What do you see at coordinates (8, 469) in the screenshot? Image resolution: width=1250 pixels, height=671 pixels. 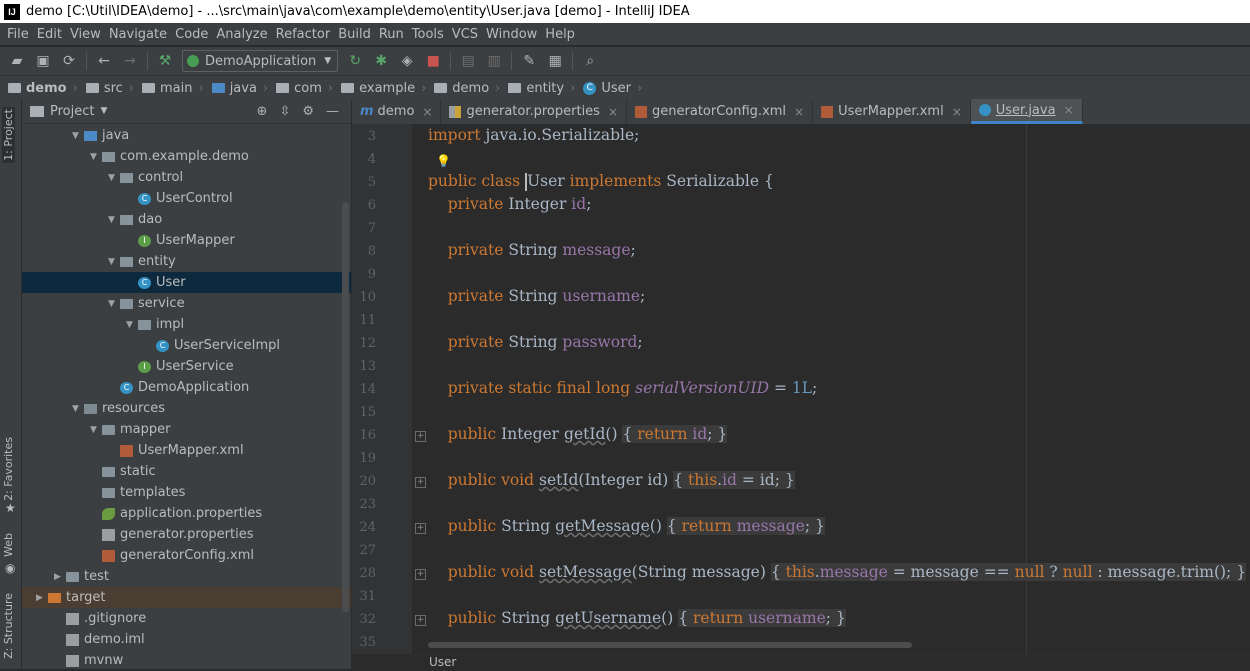 I see `favorites-tool-button: 2: Favorites` at bounding box center [8, 469].